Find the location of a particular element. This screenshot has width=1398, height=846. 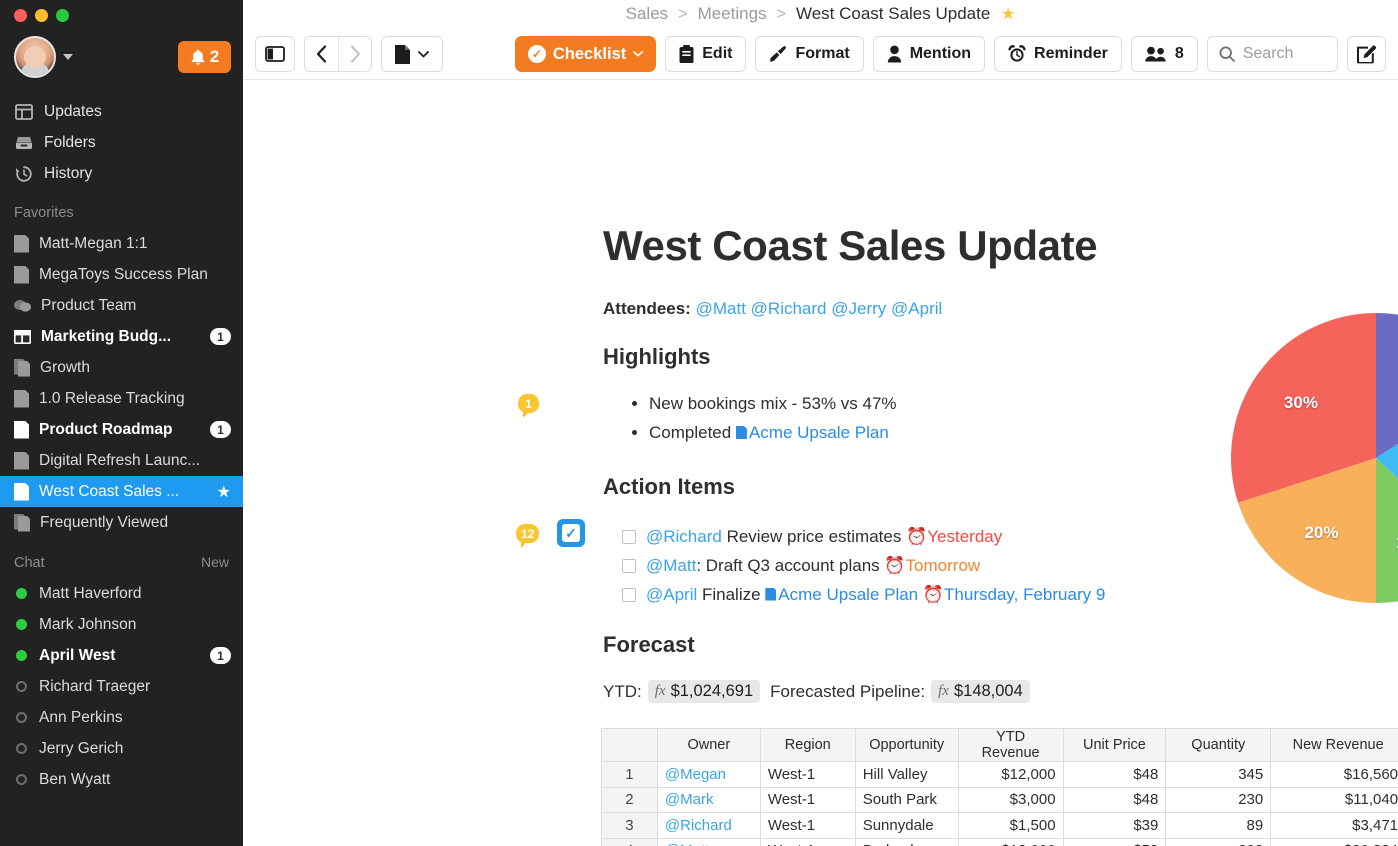

task-mention: @Matt is located at coordinates (671, 565).